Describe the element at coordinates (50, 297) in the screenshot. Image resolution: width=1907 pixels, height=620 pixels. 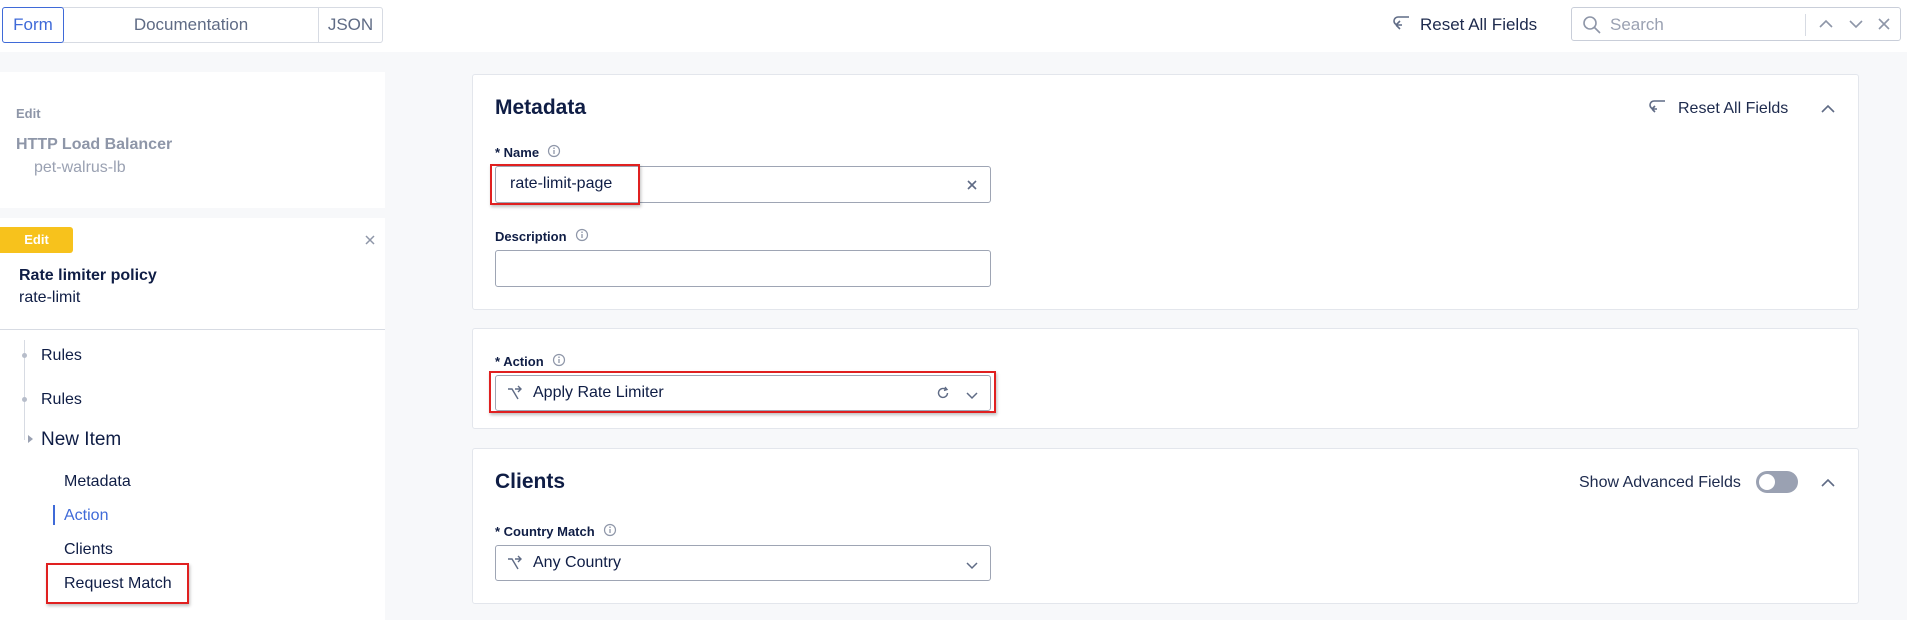
I see `policy-name: rate-limit` at that location.